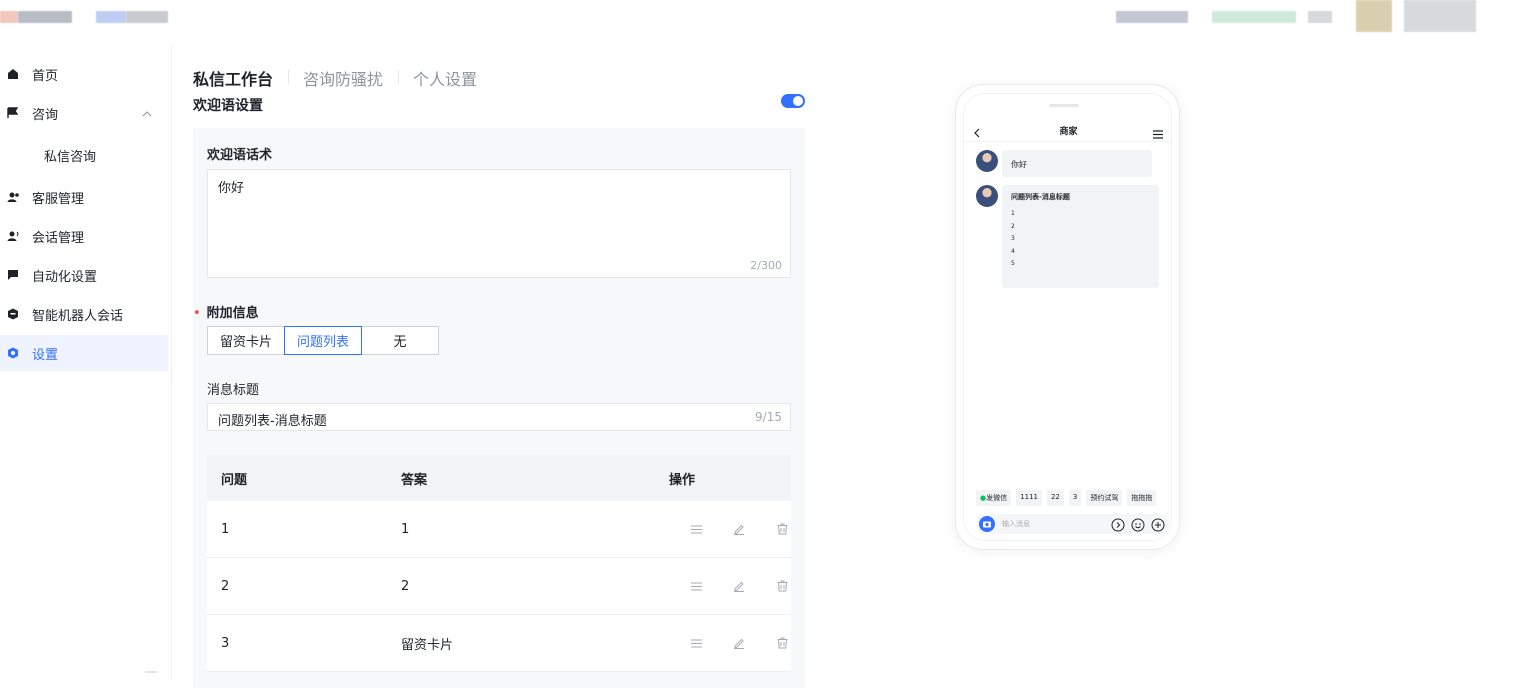 The width and height of the screenshot is (1515, 688). I want to click on table-row: 2 2, so click(499, 586).